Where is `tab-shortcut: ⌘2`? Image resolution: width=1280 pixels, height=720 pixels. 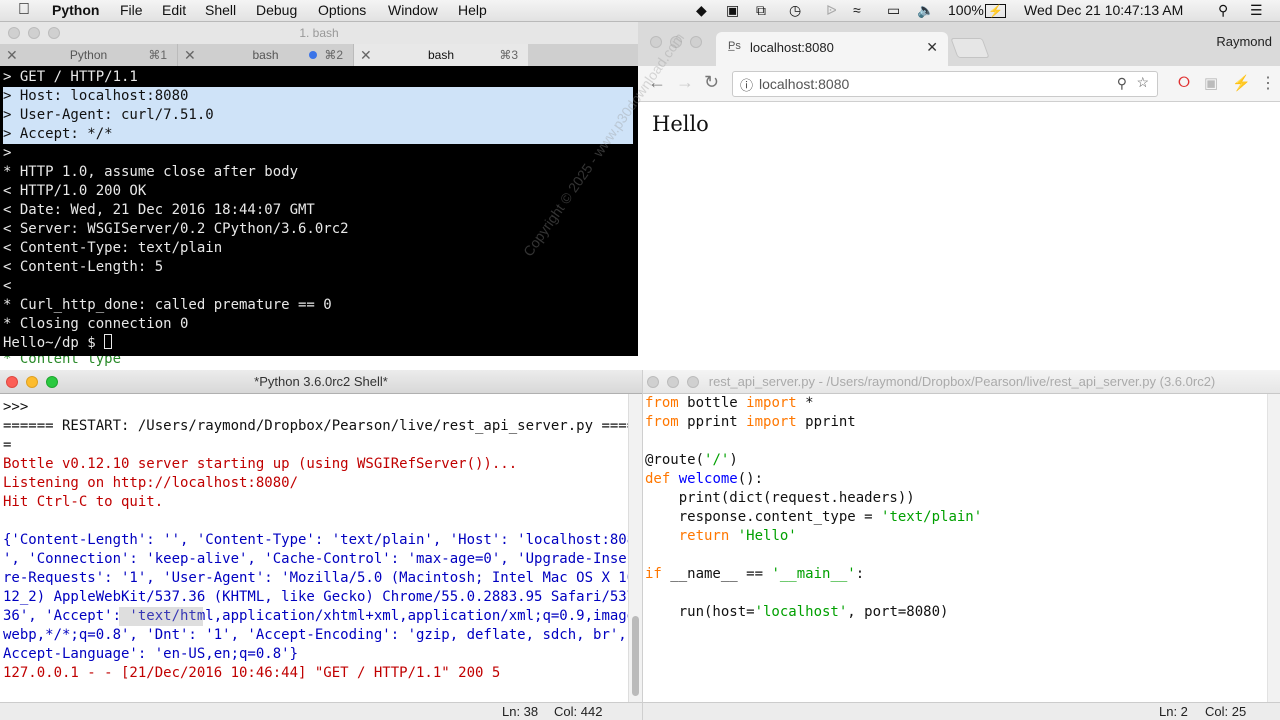
tab-shortcut: ⌘2 is located at coordinates (333, 55).